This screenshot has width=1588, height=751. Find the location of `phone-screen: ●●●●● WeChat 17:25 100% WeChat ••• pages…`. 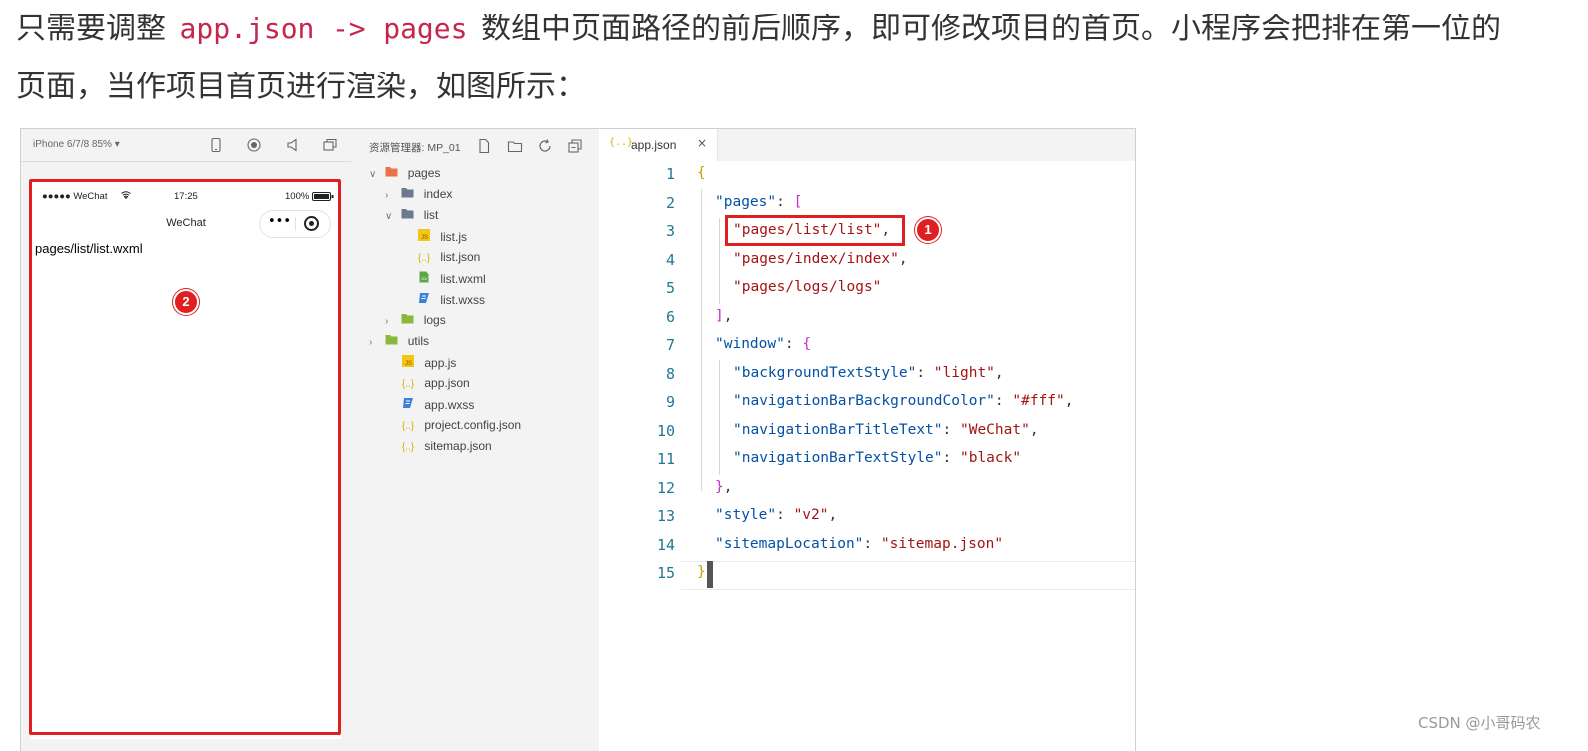

phone-screen: ●●●●● WeChat 17:25 100% WeChat ••• pages… is located at coordinates (186, 459).